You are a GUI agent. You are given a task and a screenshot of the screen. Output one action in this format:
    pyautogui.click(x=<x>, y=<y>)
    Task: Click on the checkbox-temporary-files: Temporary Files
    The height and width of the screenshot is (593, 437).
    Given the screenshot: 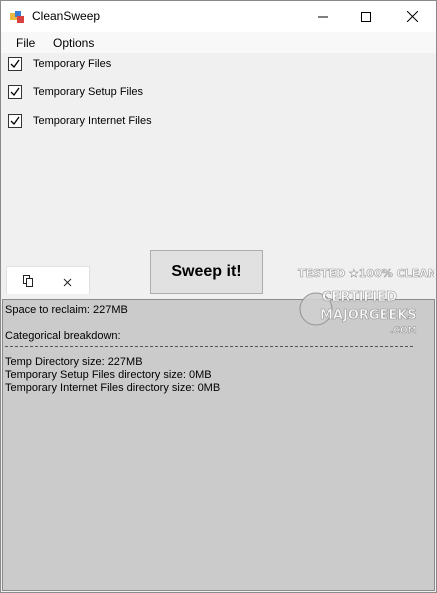 What is the action you would take?
    pyautogui.click(x=59, y=64)
    